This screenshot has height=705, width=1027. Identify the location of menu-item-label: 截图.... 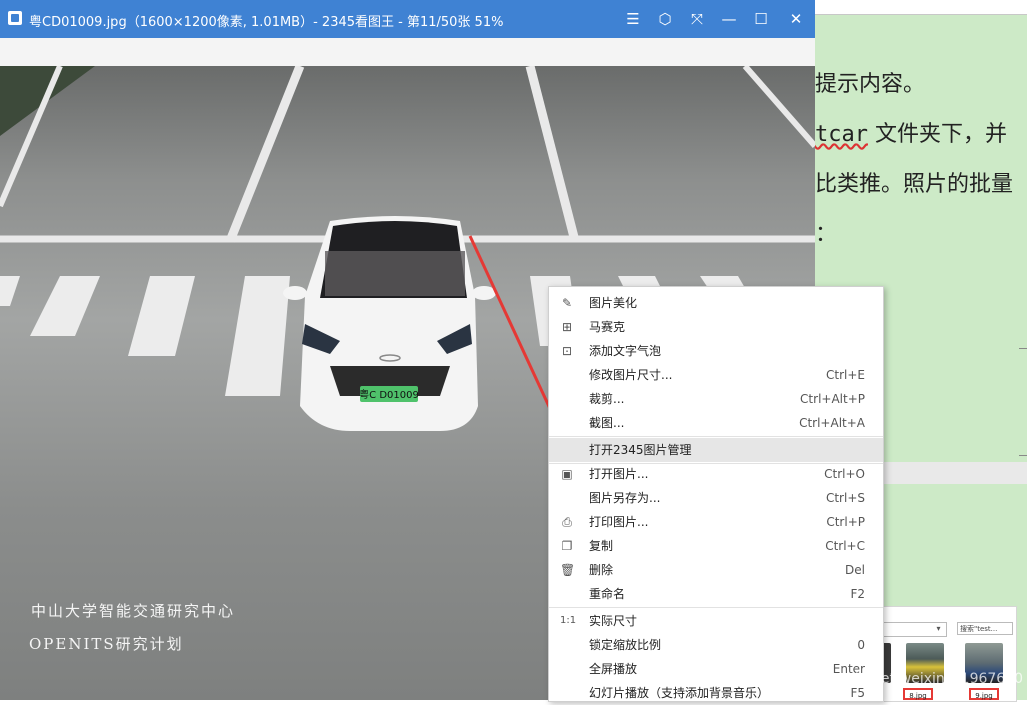
(607, 423).